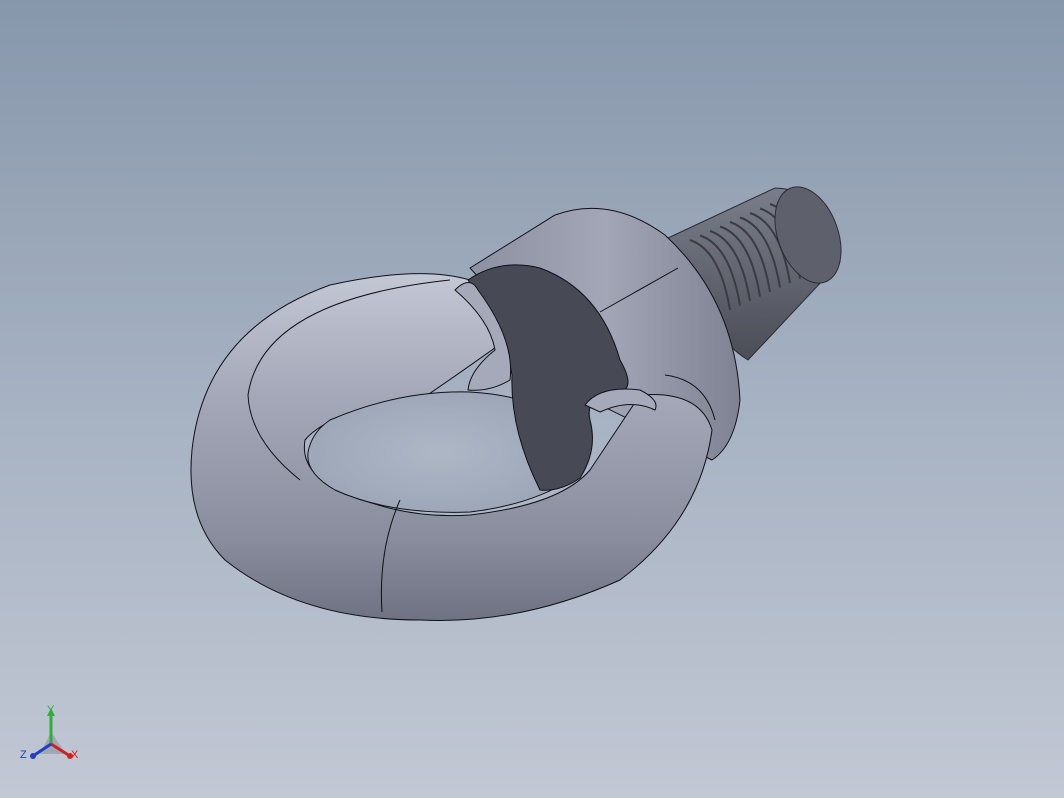 Image resolution: width=1064 pixels, height=798 pixels. What do you see at coordinates (53, 737) in the screenshot?
I see `orientation-triad: Y X Z` at bounding box center [53, 737].